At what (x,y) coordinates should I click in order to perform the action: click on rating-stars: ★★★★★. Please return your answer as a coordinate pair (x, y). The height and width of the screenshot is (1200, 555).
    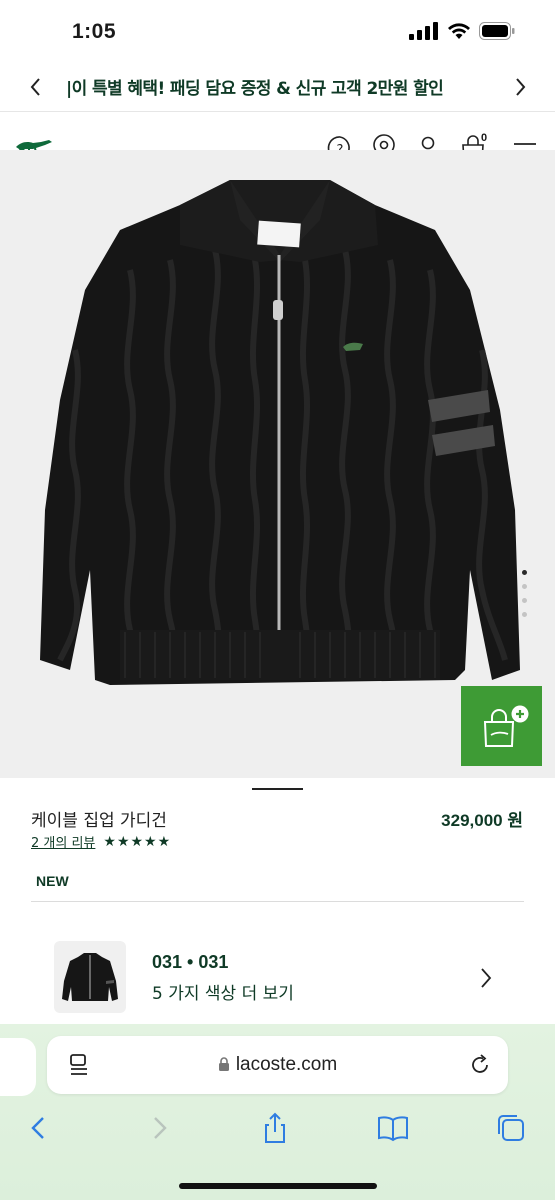
    Looking at the image, I should click on (137, 841).